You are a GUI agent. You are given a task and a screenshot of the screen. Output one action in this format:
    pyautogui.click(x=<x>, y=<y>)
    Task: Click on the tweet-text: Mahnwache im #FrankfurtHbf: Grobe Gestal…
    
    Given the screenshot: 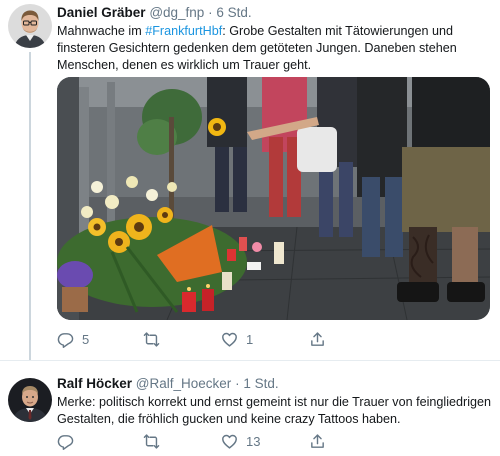 What is the action you would take?
    pyautogui.click(x=275, y=48)
    